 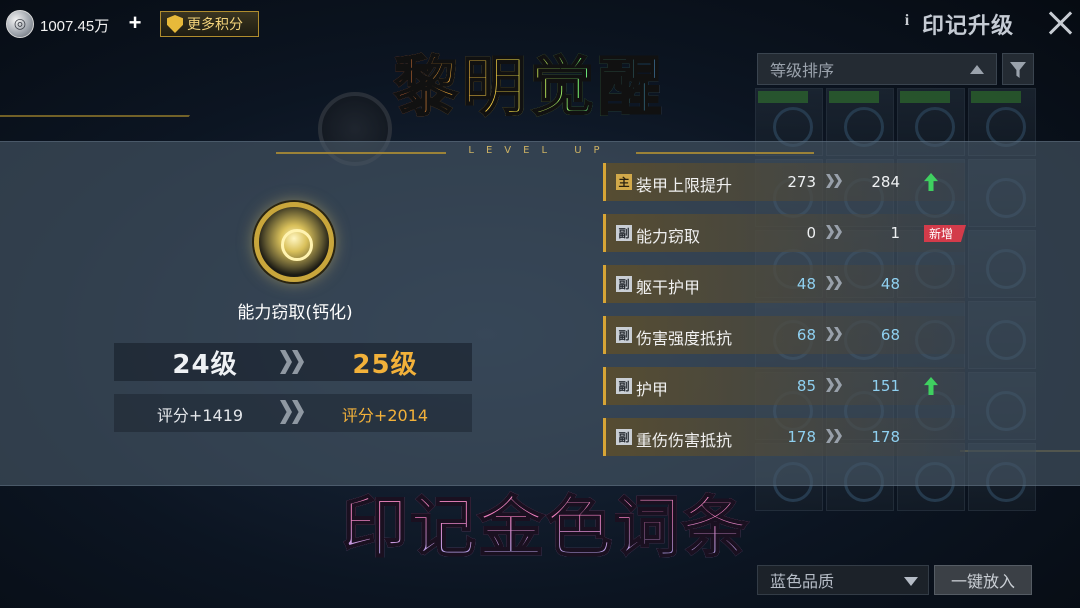 What do you see at coordinates (890, 335) in the screenshot?
I see `attribute-new-value: 68` at bounding box center [890, 335].